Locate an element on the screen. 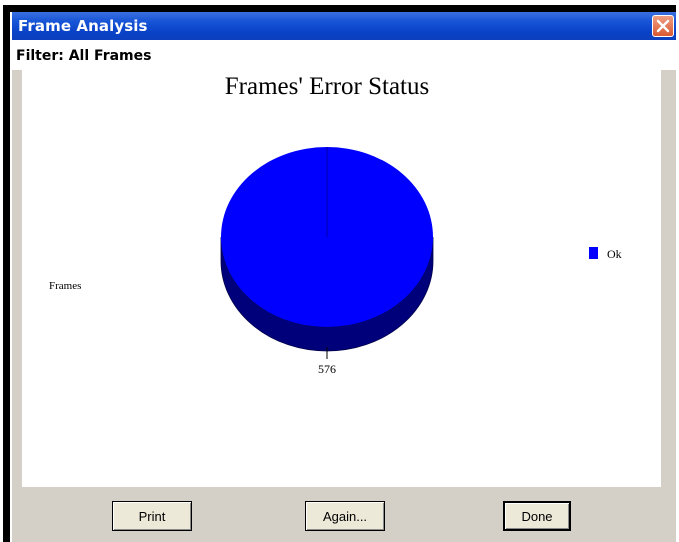  legend: Ok is located at coordinates (605, 254).